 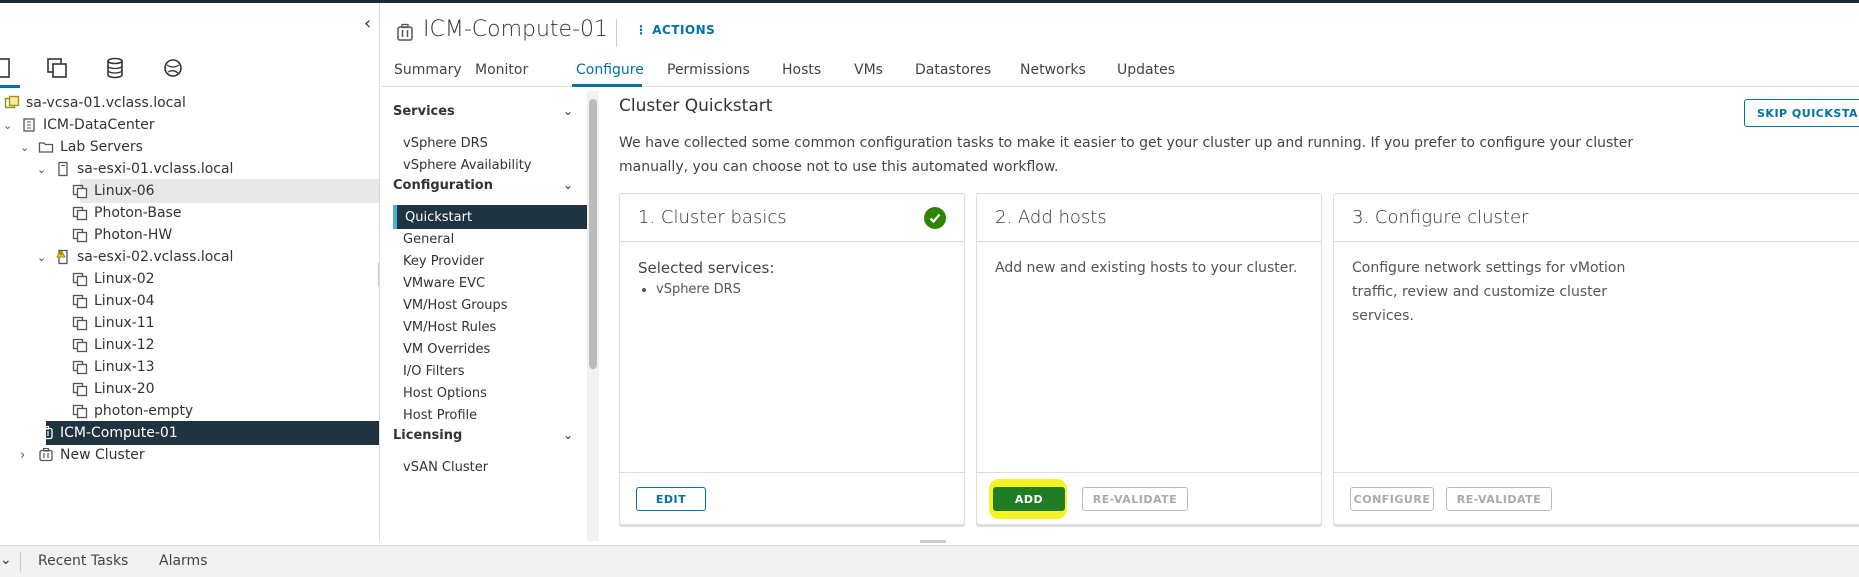 What do you see at coordinates (189, 213) in the screenshot?
I see `tree-item-photon-base: Photon-Base` at bounding box center [189, 213].